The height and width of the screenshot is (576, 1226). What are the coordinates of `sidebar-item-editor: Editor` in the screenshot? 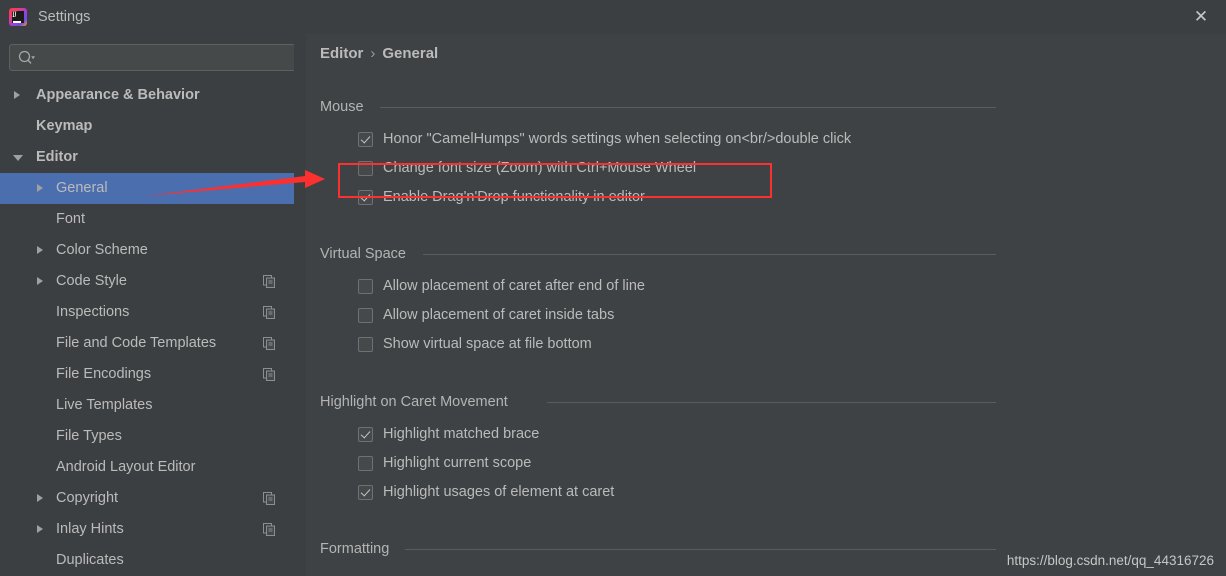 It's located at (147, 157).